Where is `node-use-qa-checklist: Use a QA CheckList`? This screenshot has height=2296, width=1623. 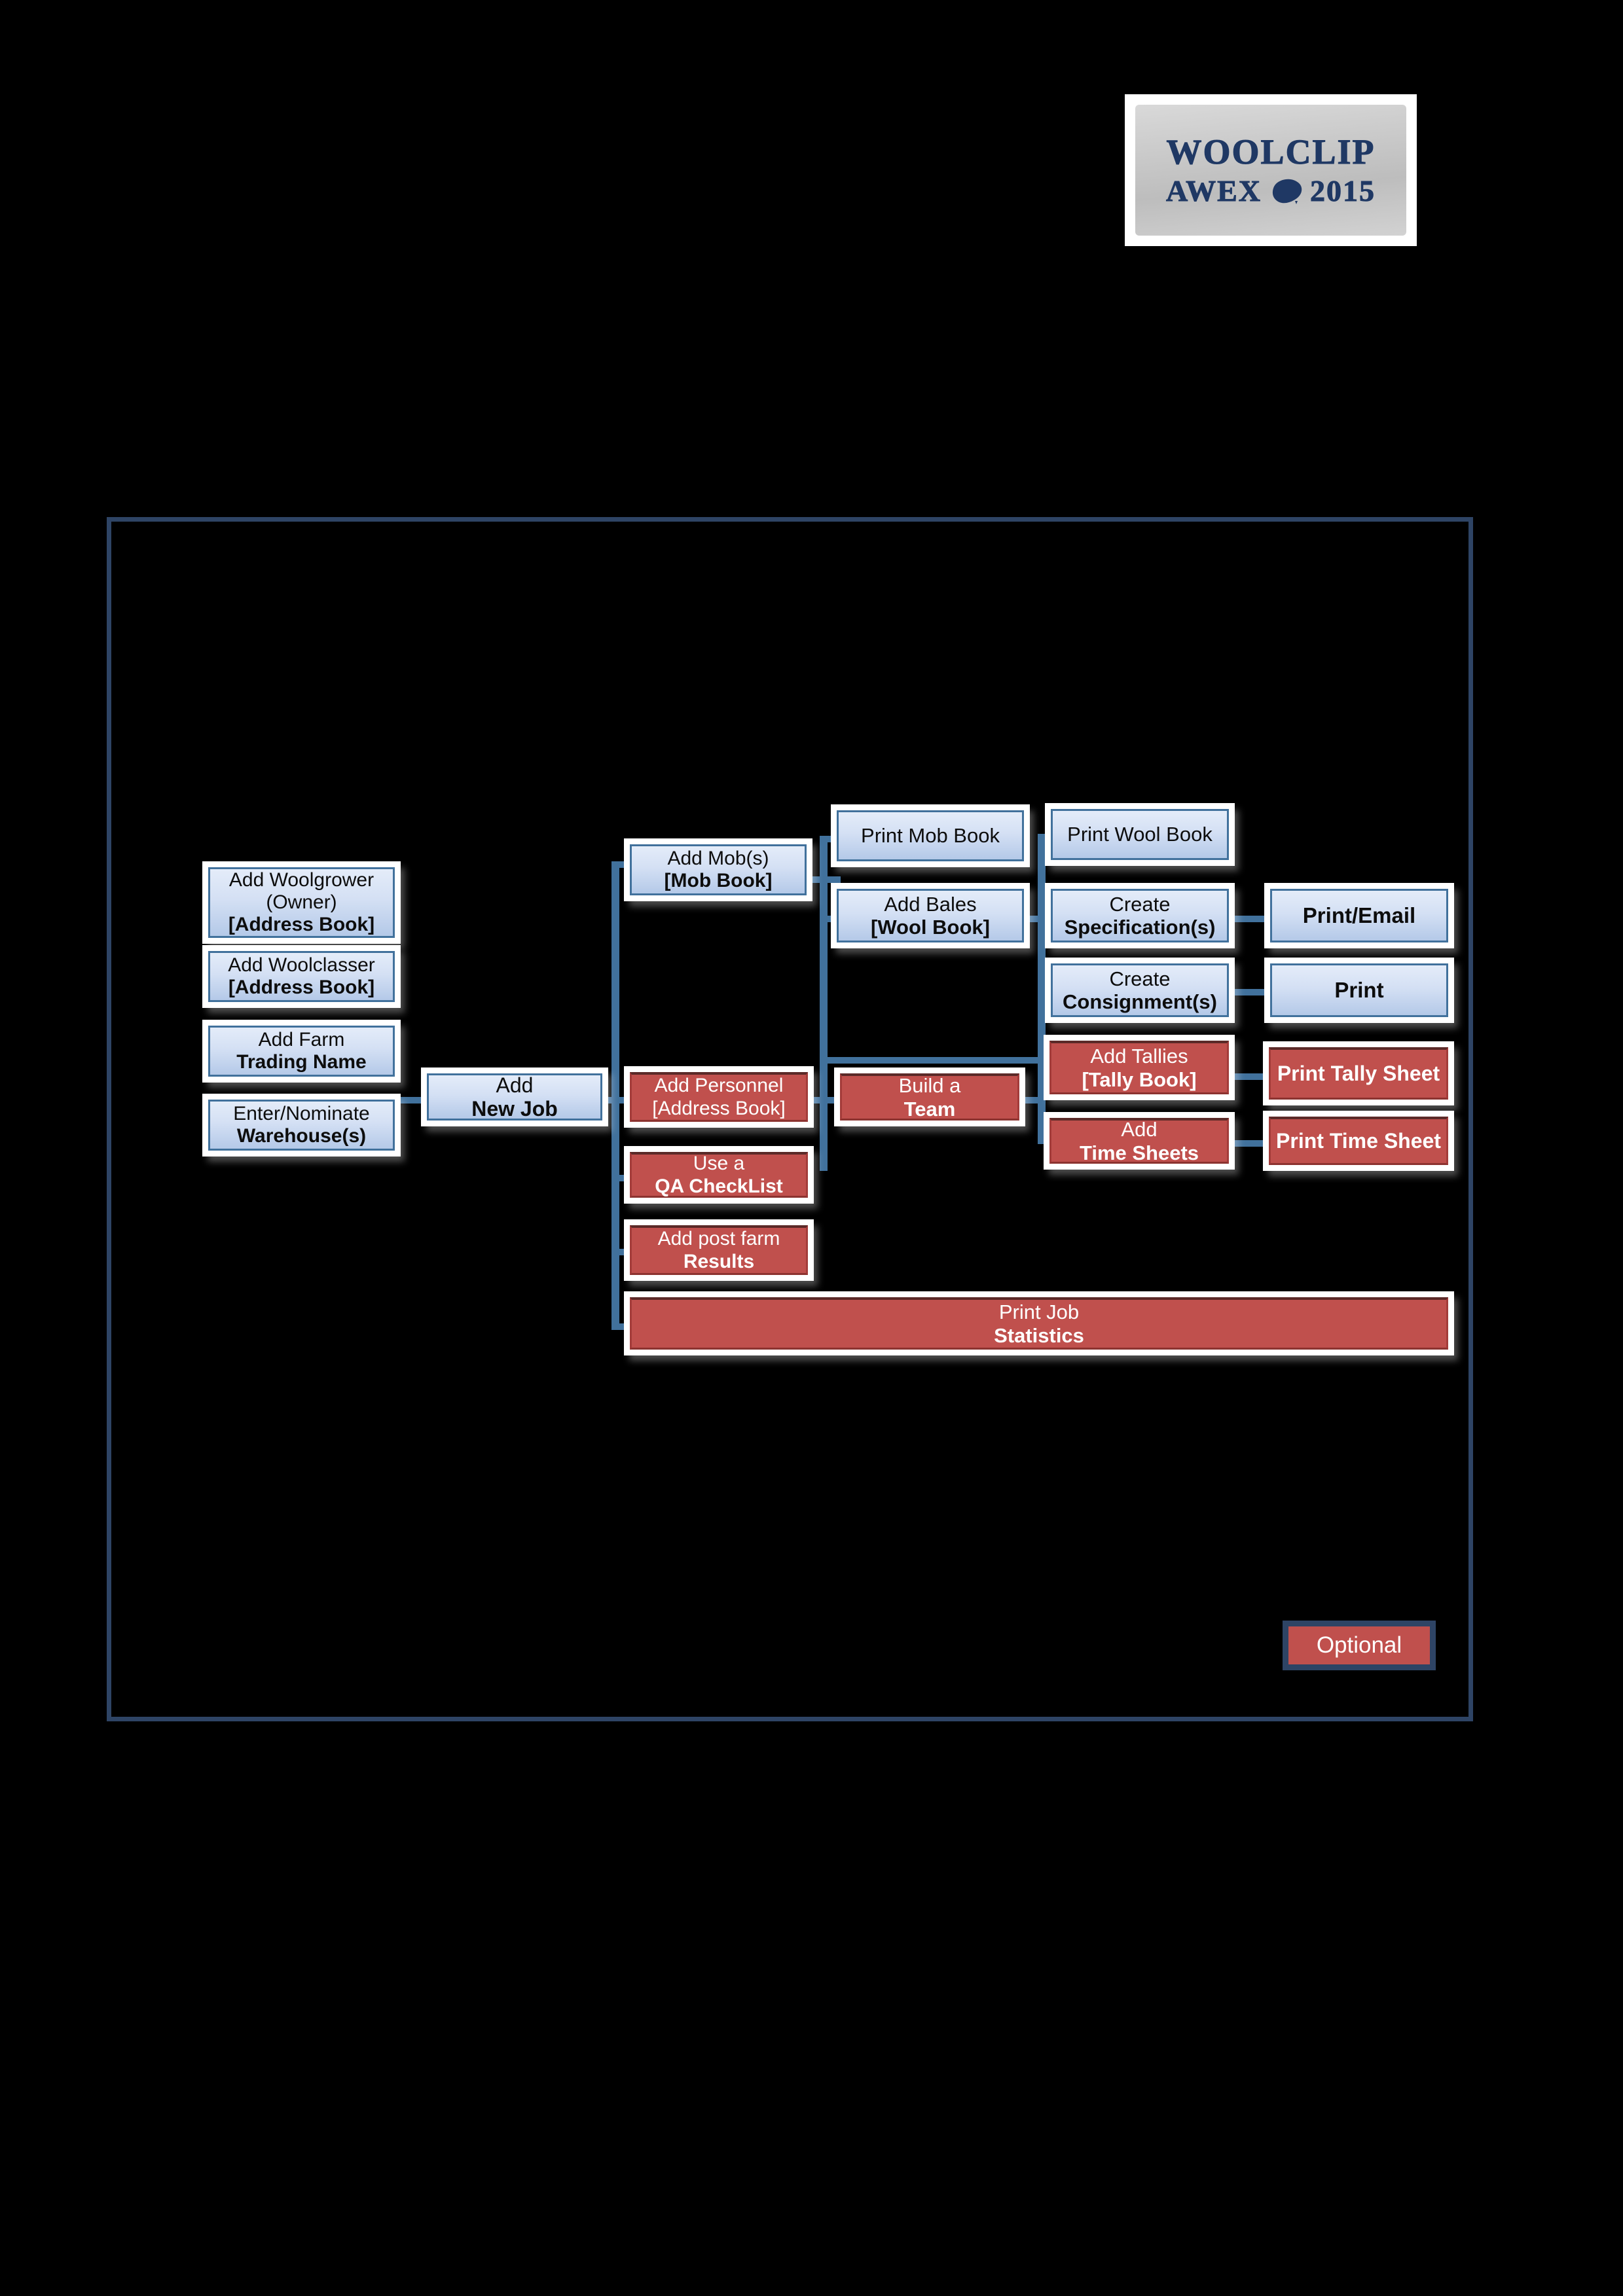
node-use-qa-checklist: Use a QA CheckList is located at coordinates (719, 1175).